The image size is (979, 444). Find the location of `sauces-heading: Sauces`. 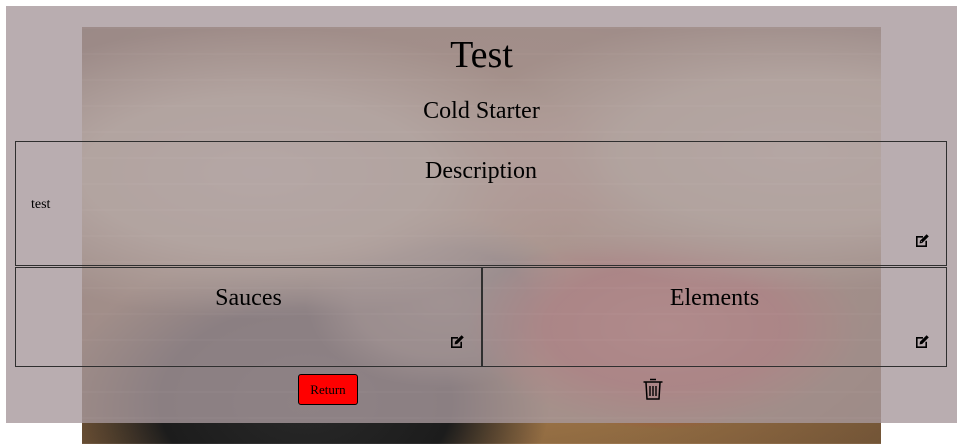

sauces-heading: Sauces is located at coordinates (248, 298).